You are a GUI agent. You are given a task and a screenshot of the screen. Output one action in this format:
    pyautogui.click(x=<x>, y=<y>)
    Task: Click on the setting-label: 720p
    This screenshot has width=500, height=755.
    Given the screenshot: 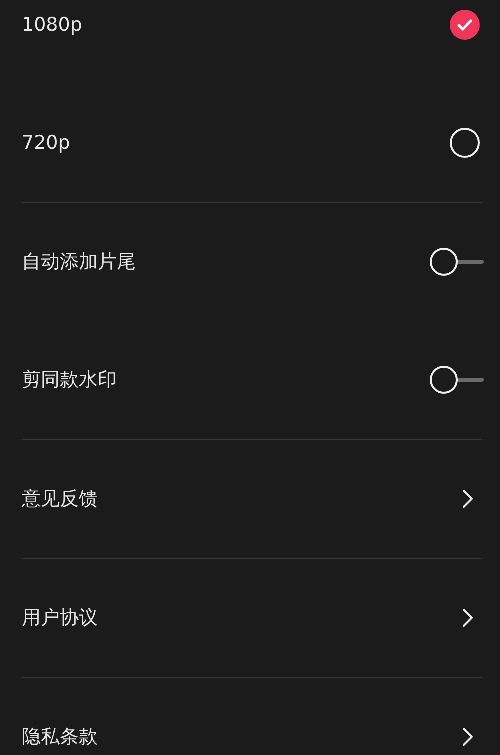 What is the action you would take?
    pyautogui.click(x=46, y=143)
    